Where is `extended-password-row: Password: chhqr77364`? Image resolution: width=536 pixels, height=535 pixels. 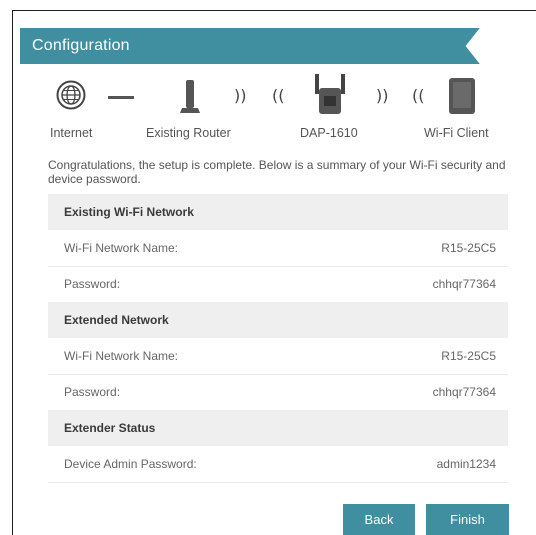
extended-password-row: Password: chhqr77364 is located at coordinates (278, 392).